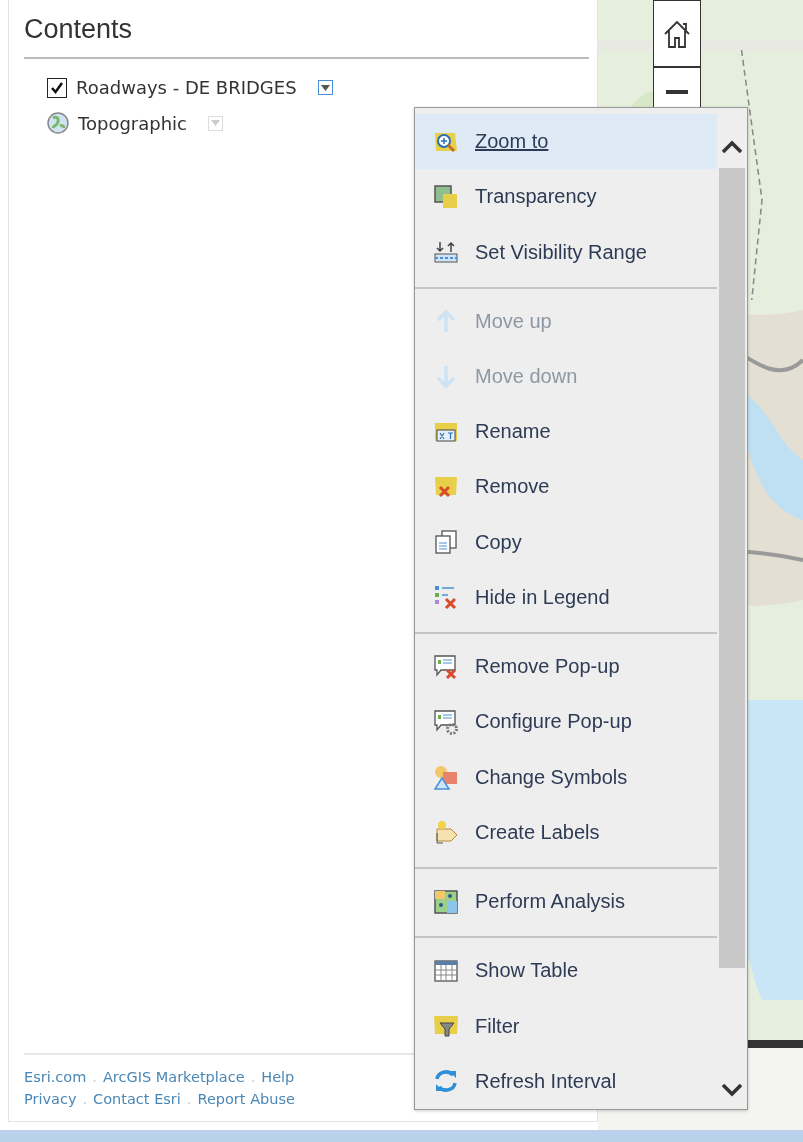  I want to click on minus-icon, so click(677, 92).